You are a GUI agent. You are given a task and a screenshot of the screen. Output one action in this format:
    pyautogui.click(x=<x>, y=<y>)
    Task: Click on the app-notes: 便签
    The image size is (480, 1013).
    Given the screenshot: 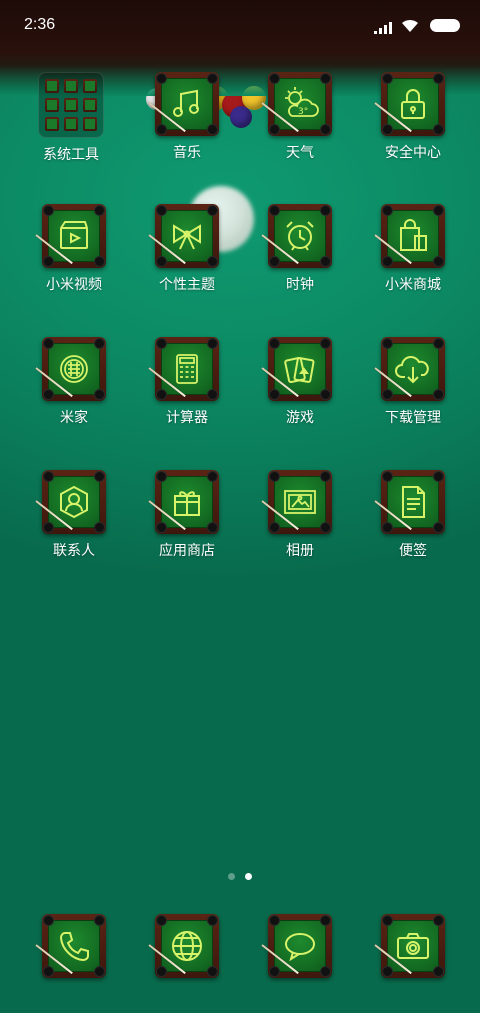 What is the action you would take?
    pyautogui.click(x=413, y=515)
    